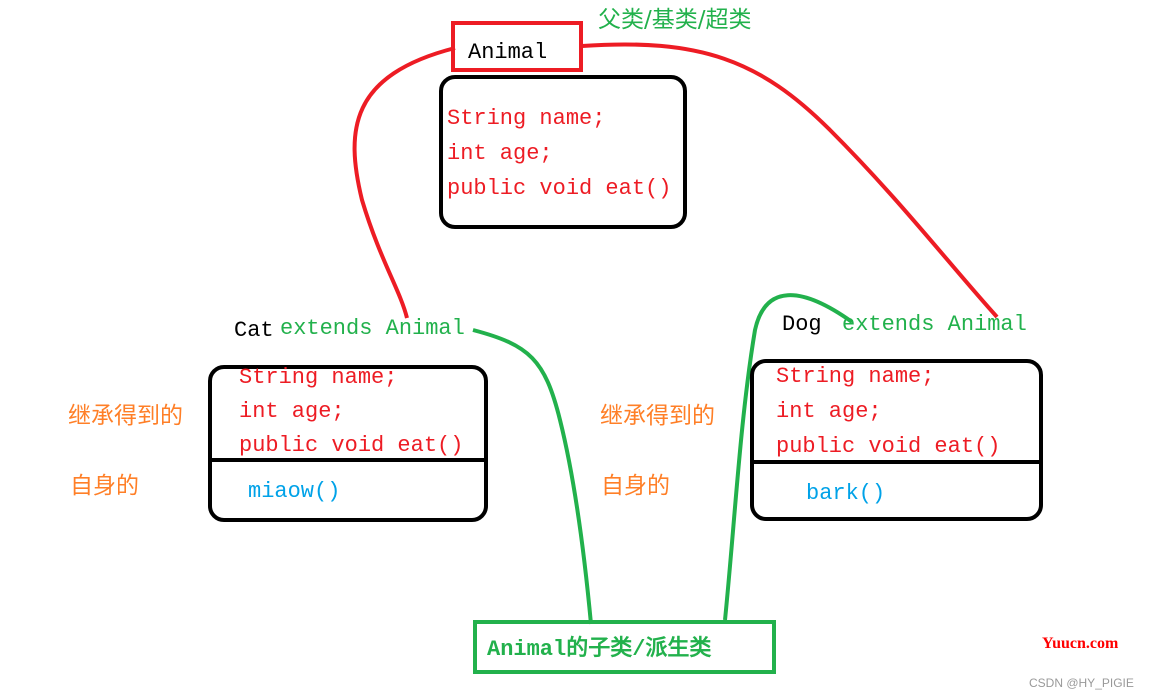  I want to click on cat-inherited-members: String name; int age; public void eat(), so click(351, 412).